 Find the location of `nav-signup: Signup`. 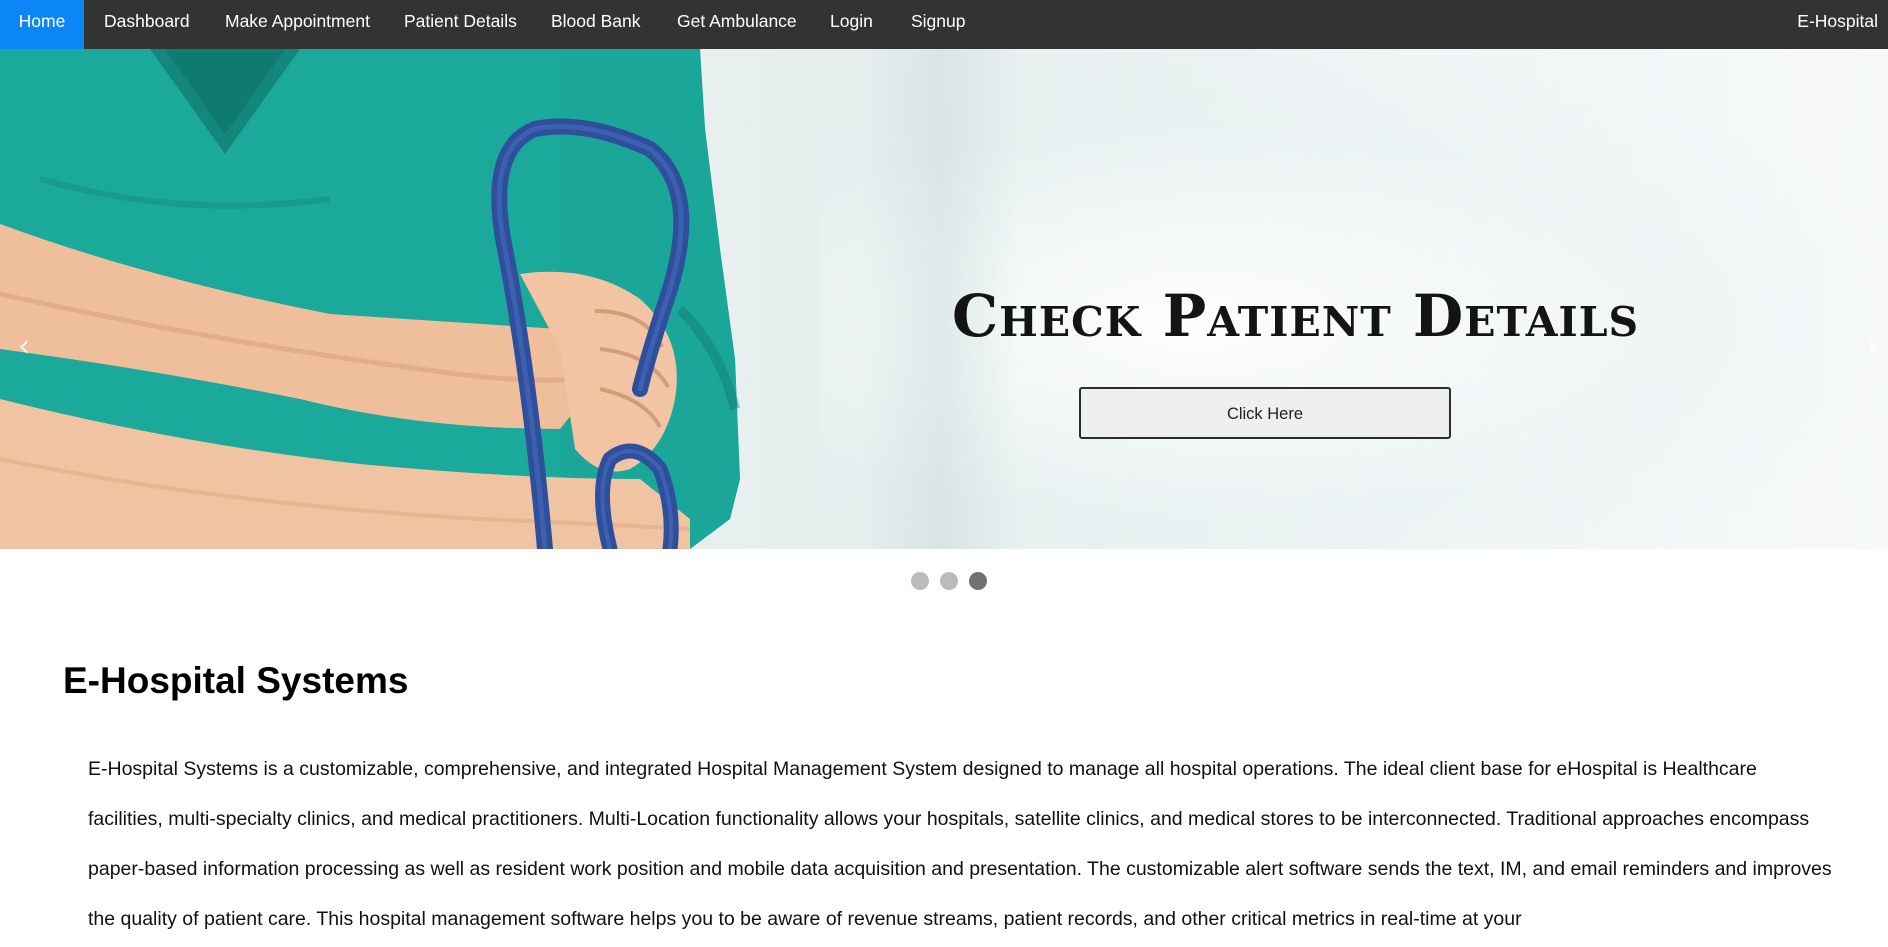

nav-signup: Signup is located at coordinates (938, 24).